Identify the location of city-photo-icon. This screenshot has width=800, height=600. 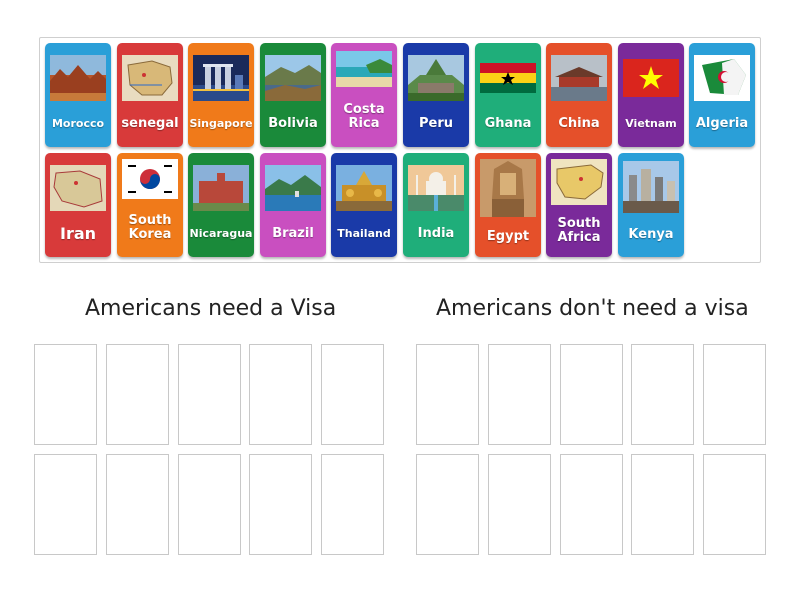
(651, 187).